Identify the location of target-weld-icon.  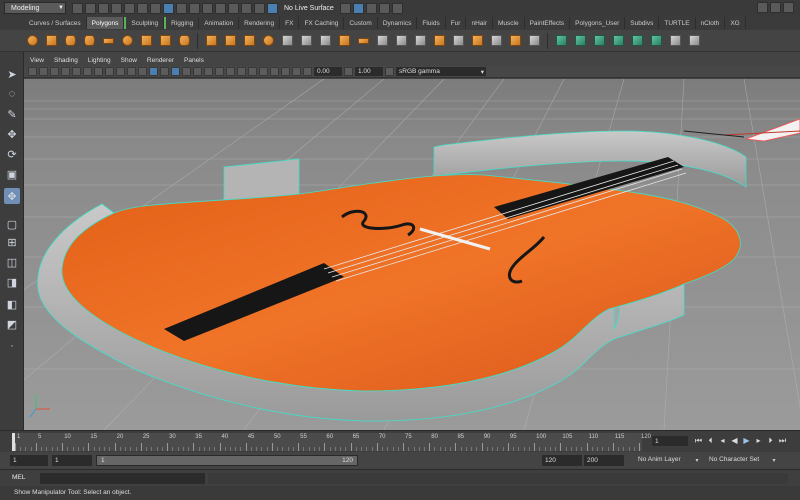
(515, 41).